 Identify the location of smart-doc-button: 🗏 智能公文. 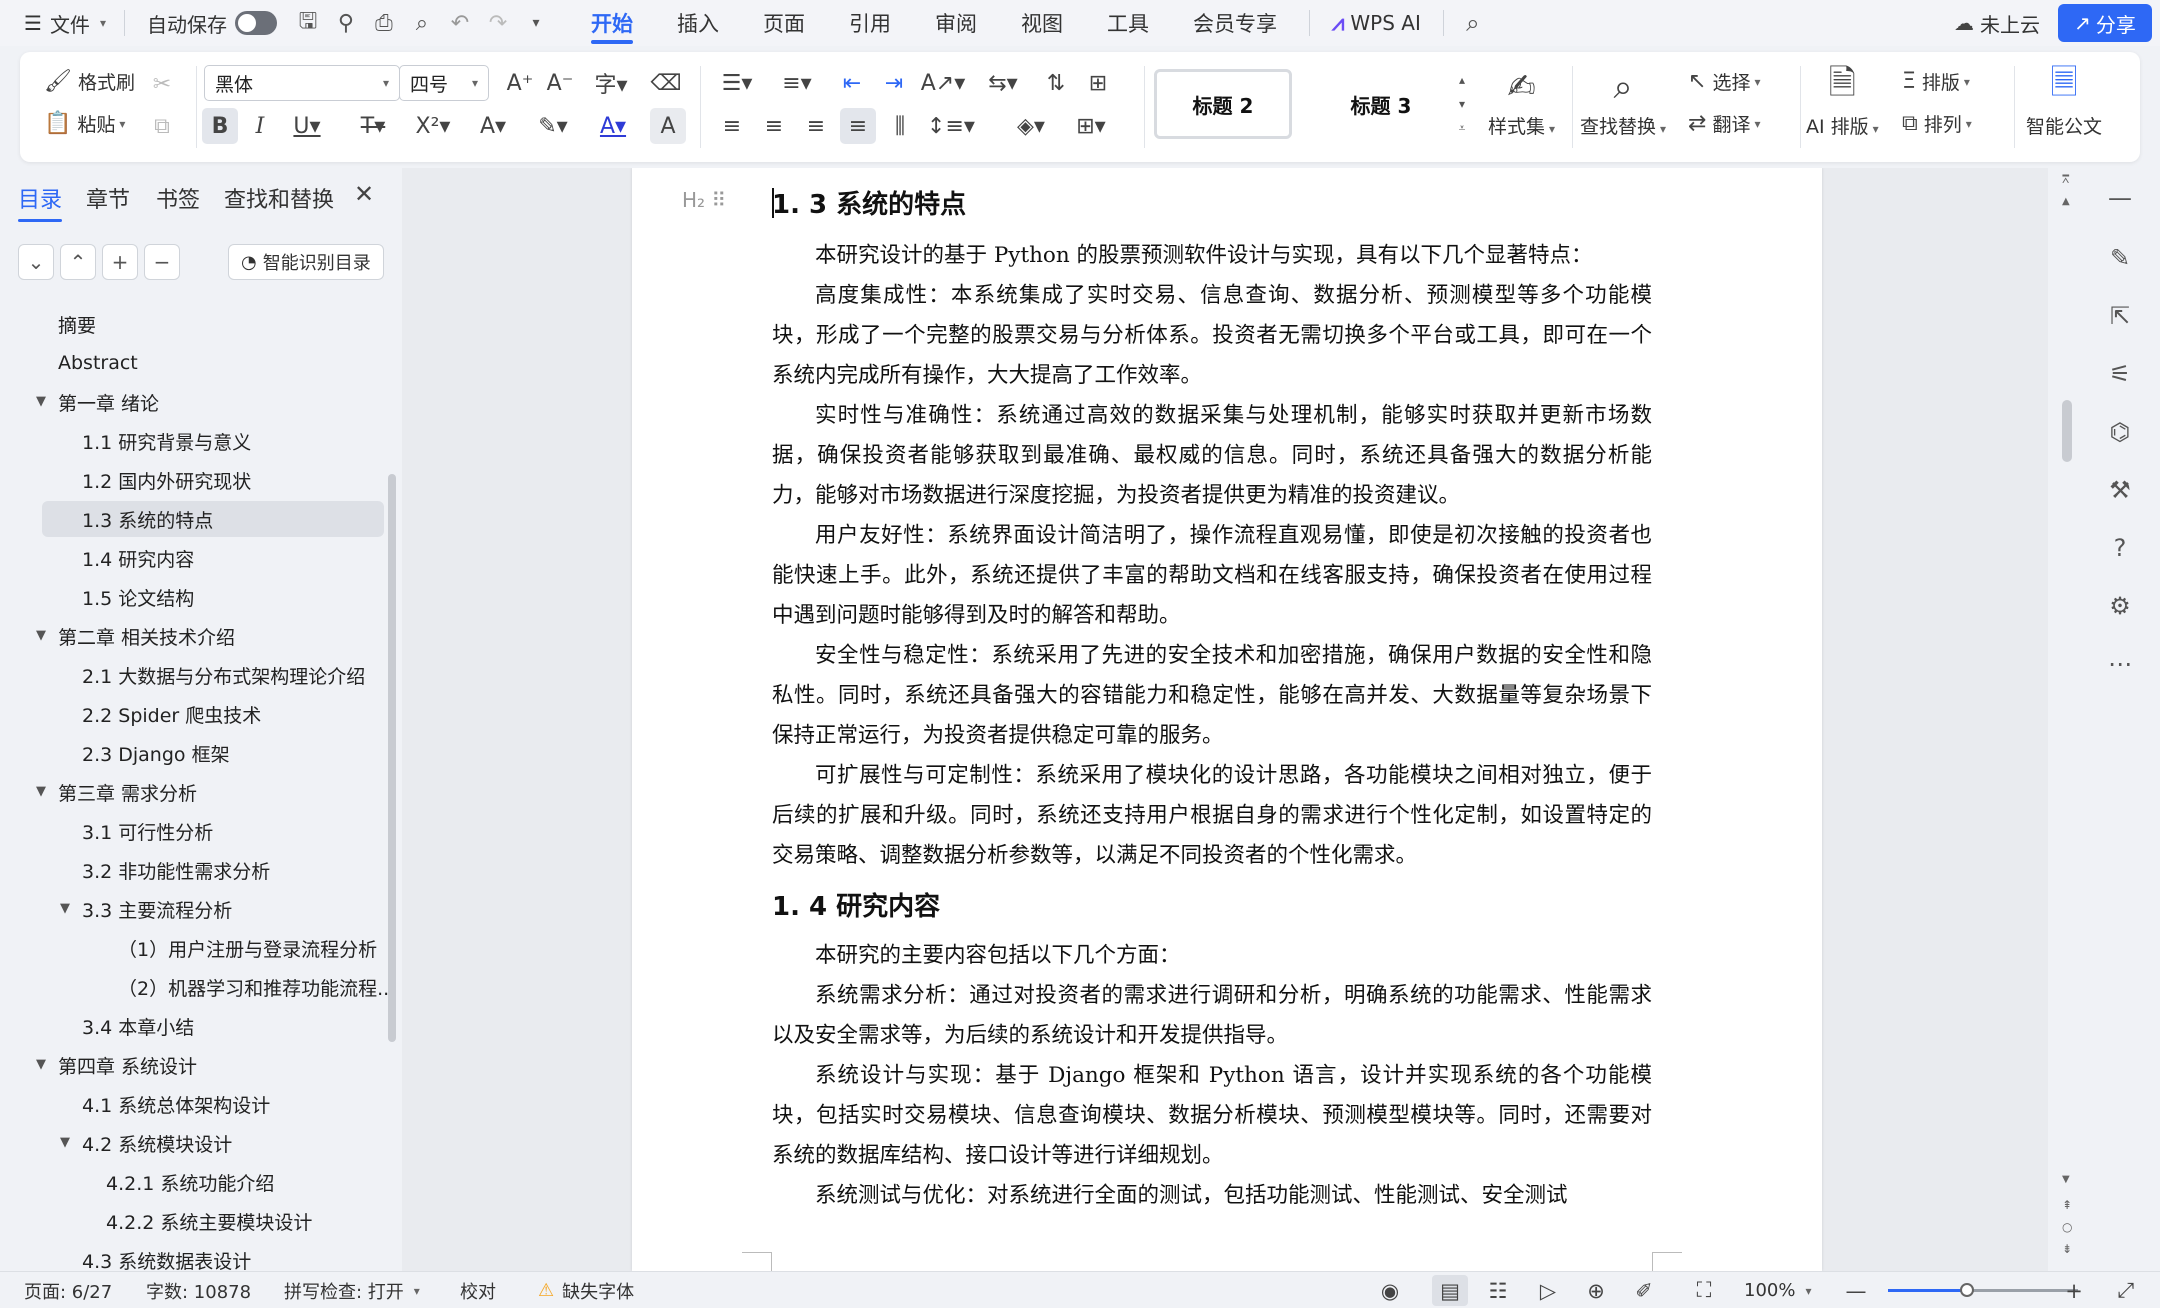
(2064, 100).